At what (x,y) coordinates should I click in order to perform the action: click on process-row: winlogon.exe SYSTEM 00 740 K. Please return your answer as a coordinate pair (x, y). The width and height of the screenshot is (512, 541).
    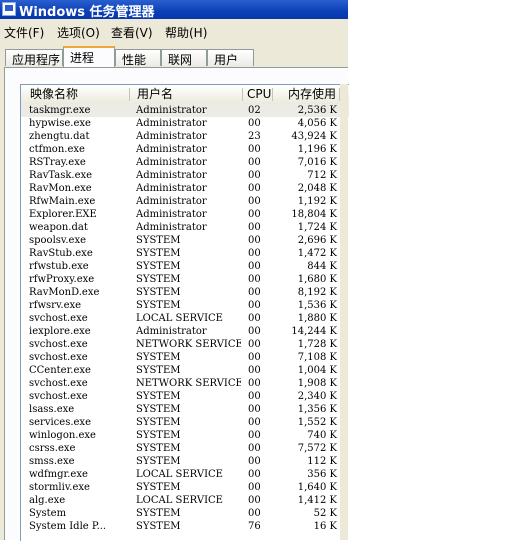
    Looking at the image, I should click on (185, 435).